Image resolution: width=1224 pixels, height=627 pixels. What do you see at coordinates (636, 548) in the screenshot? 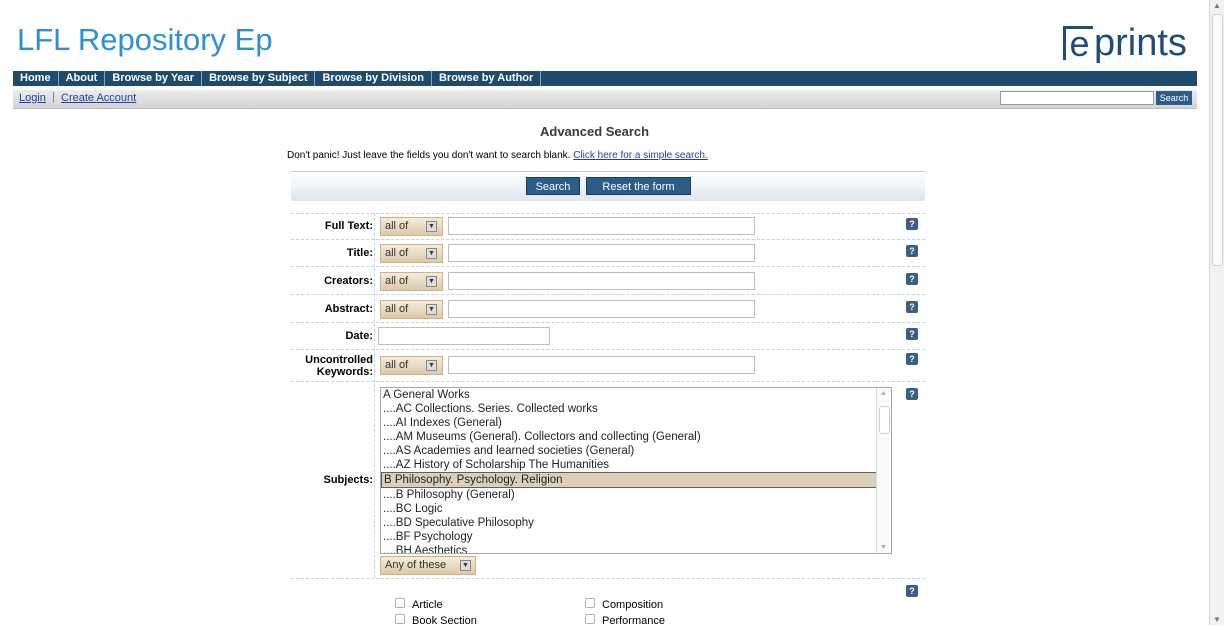
I see `subject-option: ....BH Aesthetics` at bounding box center [636, 548].